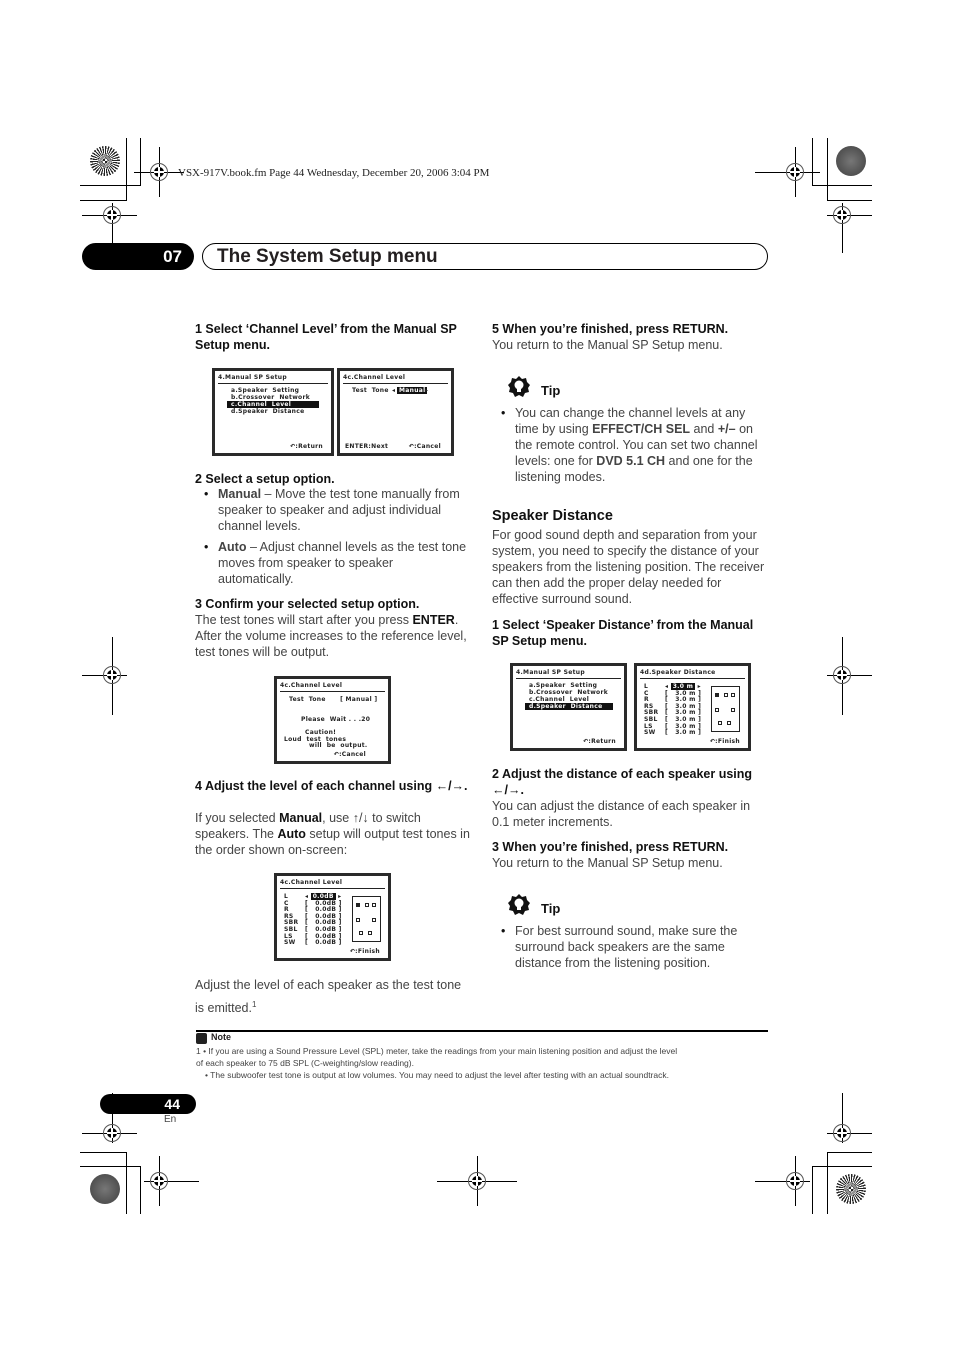  Describe the element at coordinates (610, 329) in the screenshot. I see `step-5-heading: 5 When you’re finished, press RETURN.` at that location.